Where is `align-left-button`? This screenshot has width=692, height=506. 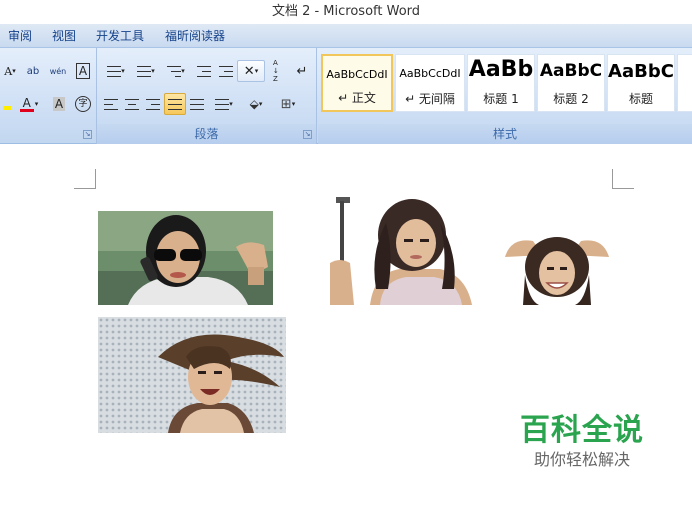 align-left-button is located at coordinates (111, 104).